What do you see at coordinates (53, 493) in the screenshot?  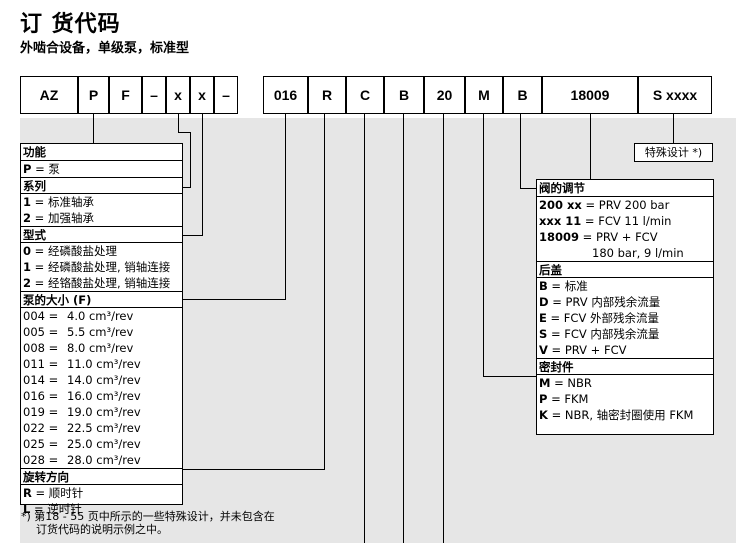 I see `rotation-row: R = 顺时针` at bounding box center [53, 493].